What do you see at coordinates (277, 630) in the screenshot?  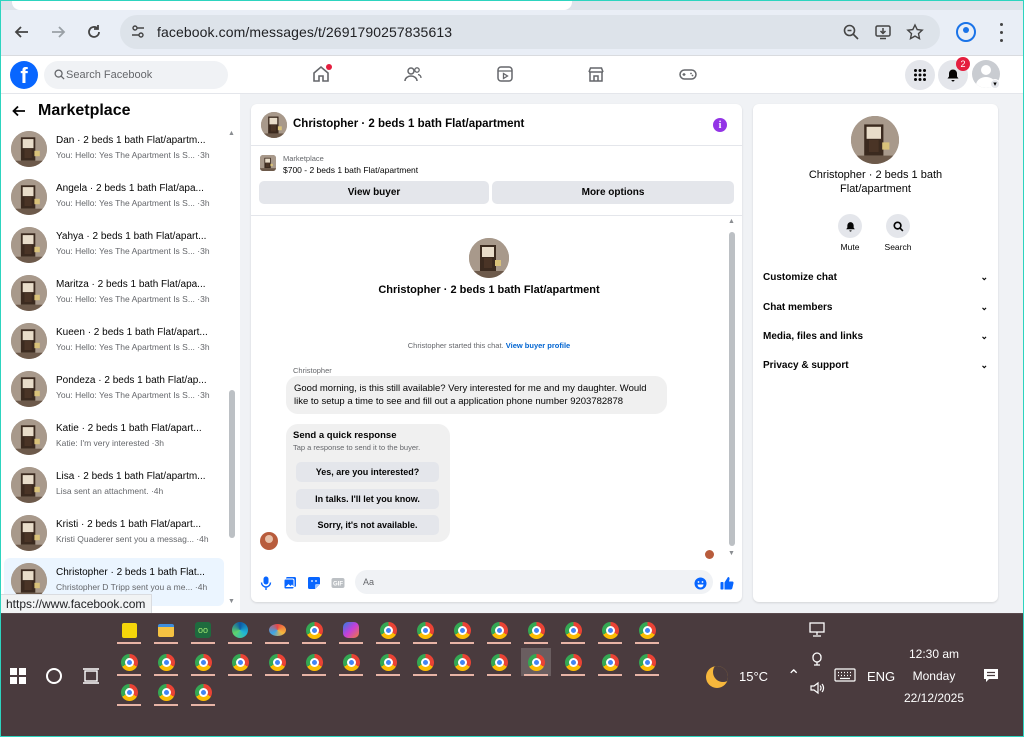 I see `paint-app-icon` at bounding box center [277, 630].